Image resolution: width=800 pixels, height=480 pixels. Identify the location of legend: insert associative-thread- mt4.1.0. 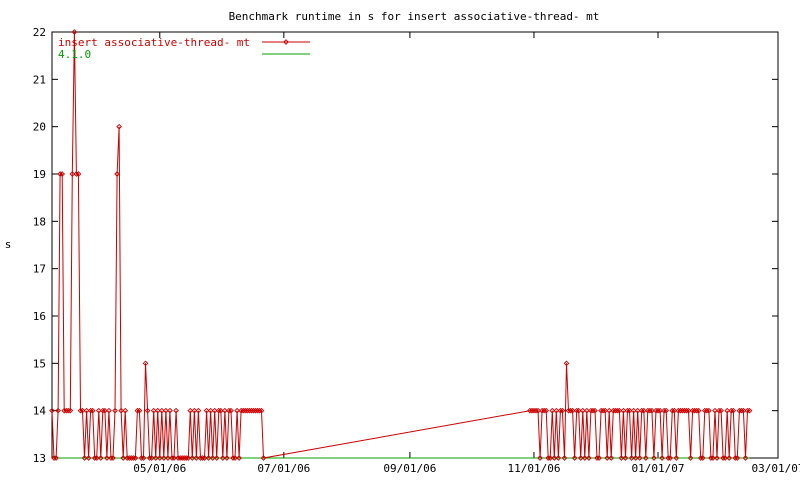
(184, 48).